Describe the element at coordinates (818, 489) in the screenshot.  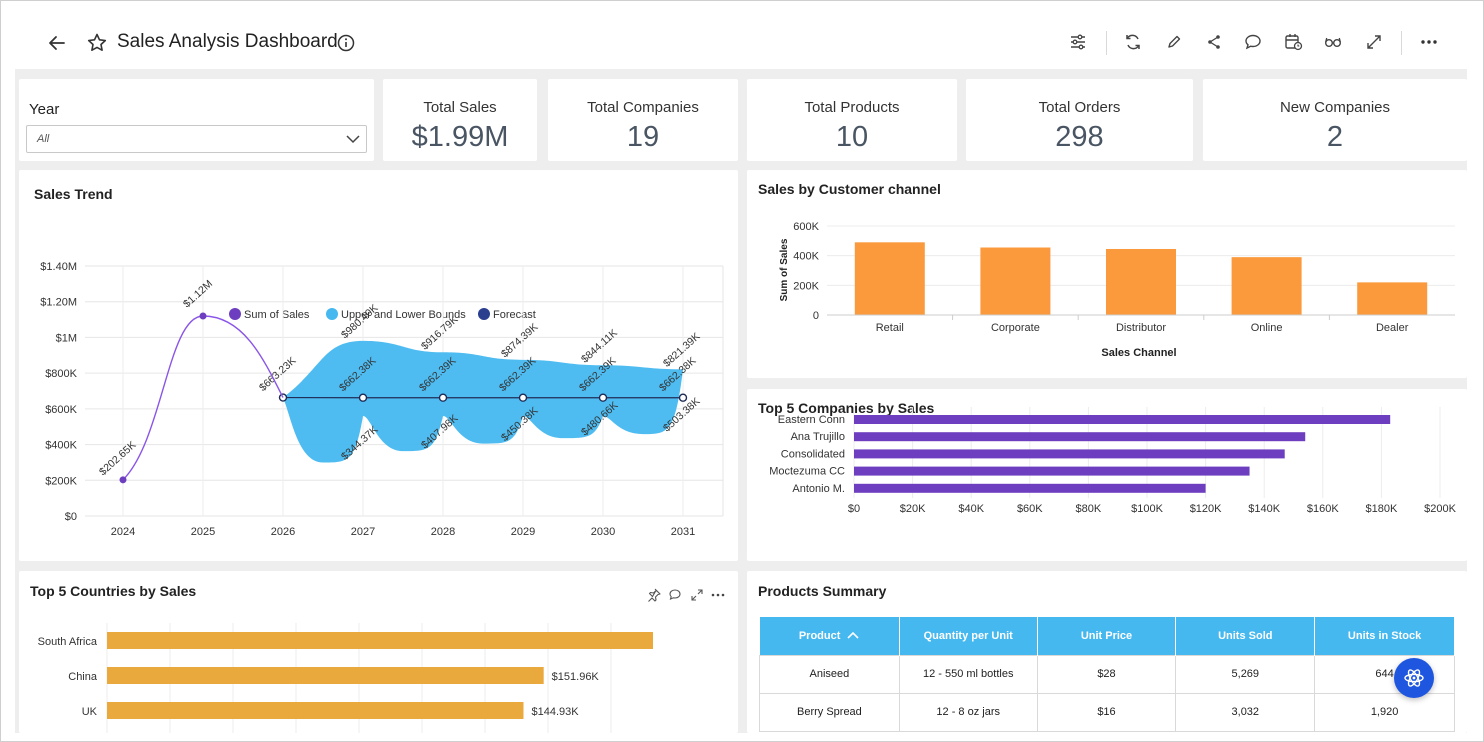
I see `y-tick-label: Antonio M.` at that location.